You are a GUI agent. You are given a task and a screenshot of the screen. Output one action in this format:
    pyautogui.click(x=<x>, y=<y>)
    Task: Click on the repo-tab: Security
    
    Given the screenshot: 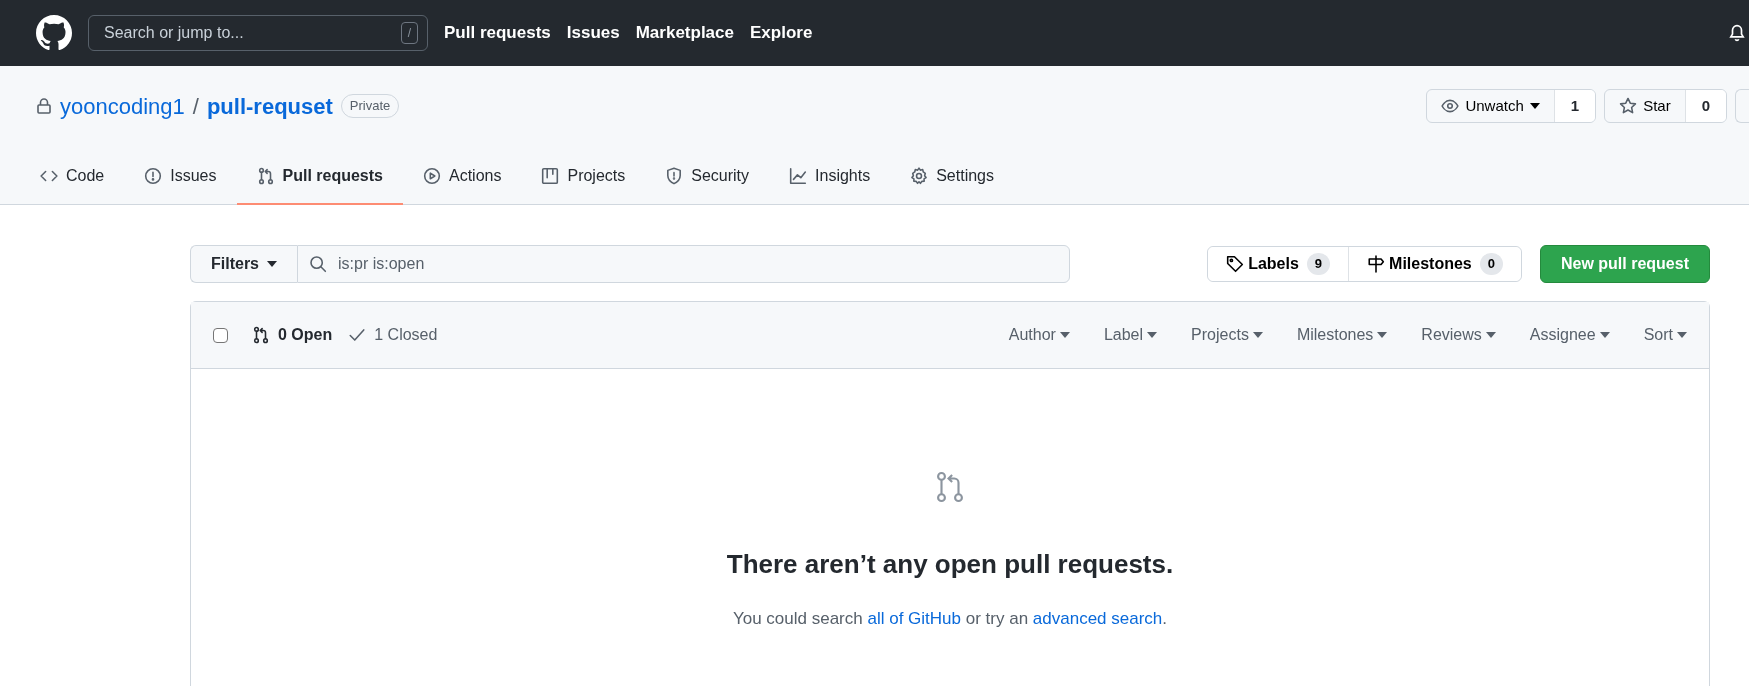 What is the action you would take?
    pyautogui.click(x=707, y=177)
    